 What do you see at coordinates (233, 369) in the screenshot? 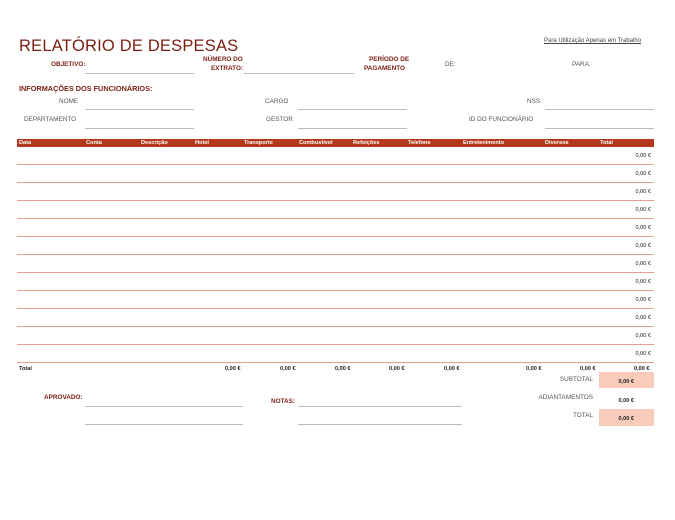
I see `total-hotel: 0,00 €` at bounding box center [233, 369].